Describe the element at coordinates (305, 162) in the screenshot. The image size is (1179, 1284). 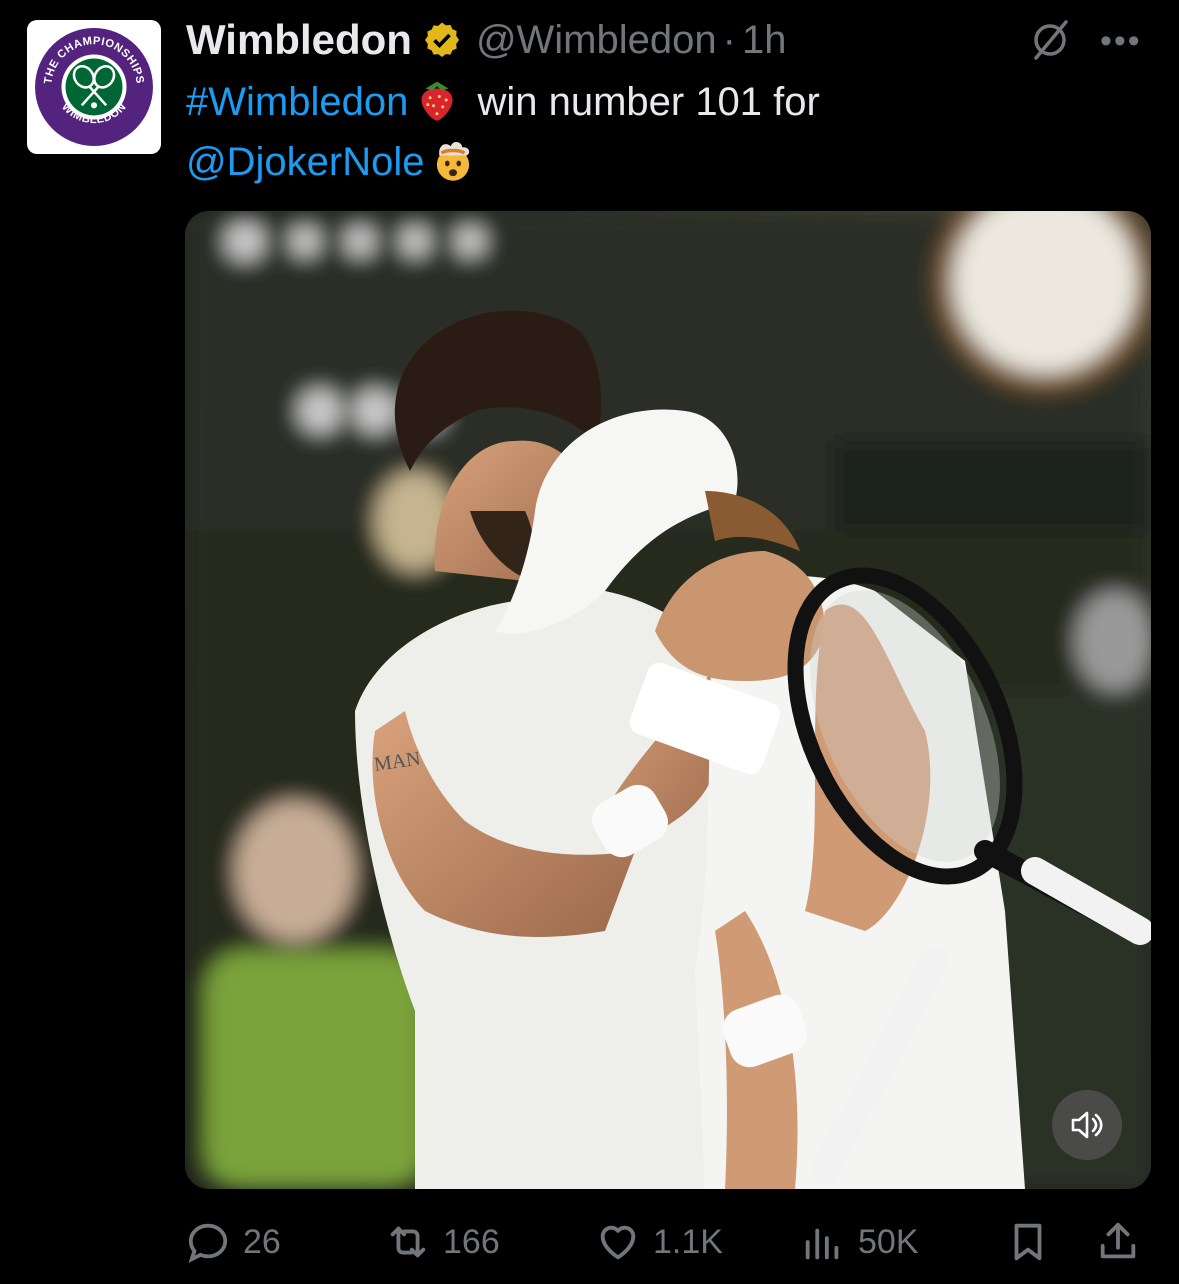
I see `mention-link: @DjokerNole` at that location.